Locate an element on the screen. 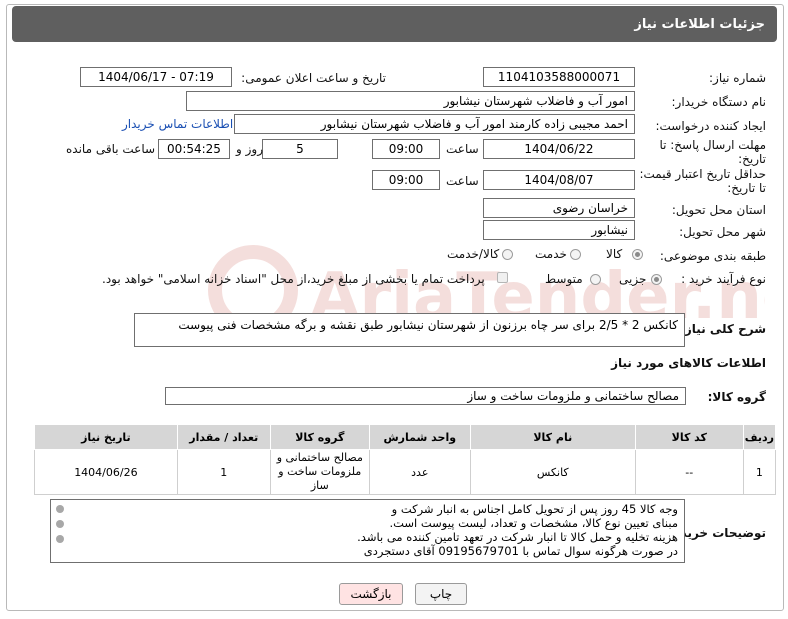 This screenshot has height=619, width=788. col-header-name: نام کالا is located at coordinates (552, 437).